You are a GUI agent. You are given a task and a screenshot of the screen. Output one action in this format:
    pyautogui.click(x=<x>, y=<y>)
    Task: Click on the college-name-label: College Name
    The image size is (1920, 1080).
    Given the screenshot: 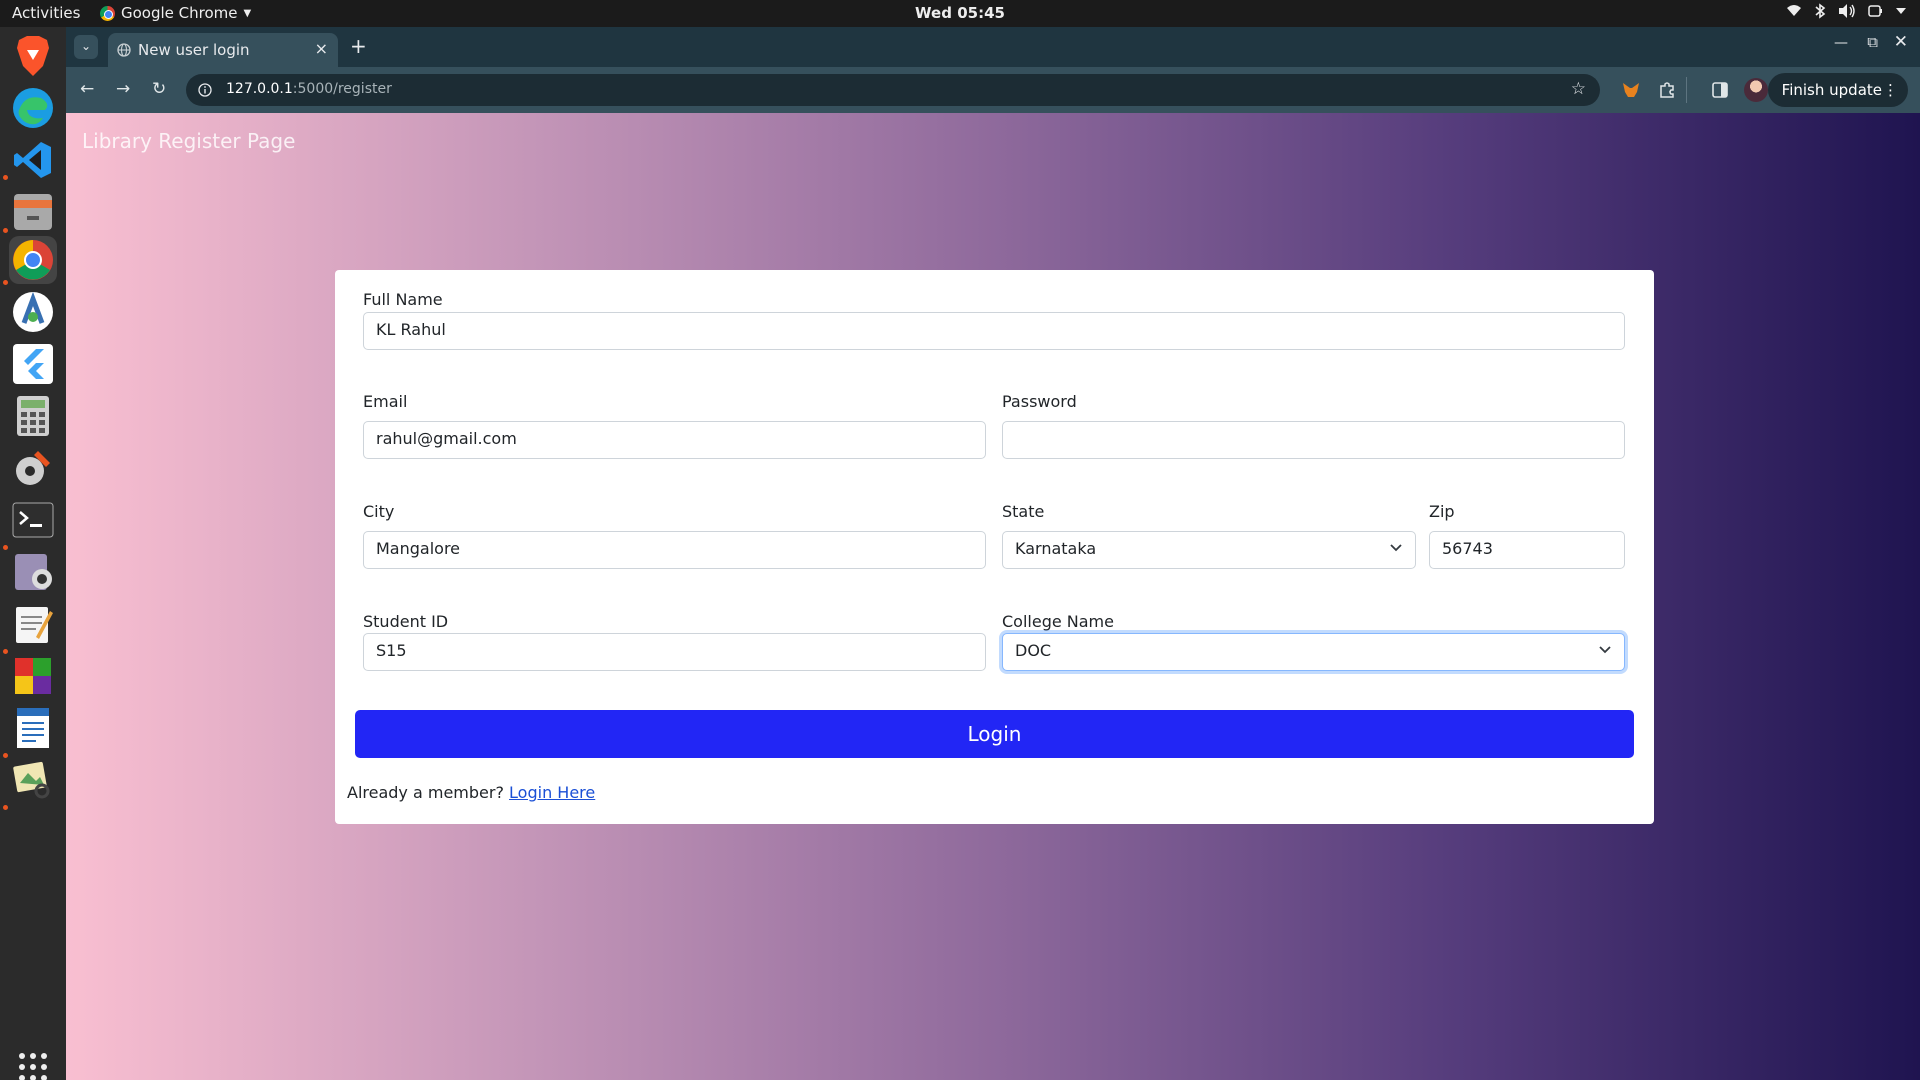 What is the action you would take?
    pyautogui.click(x=1058, y=621)
    